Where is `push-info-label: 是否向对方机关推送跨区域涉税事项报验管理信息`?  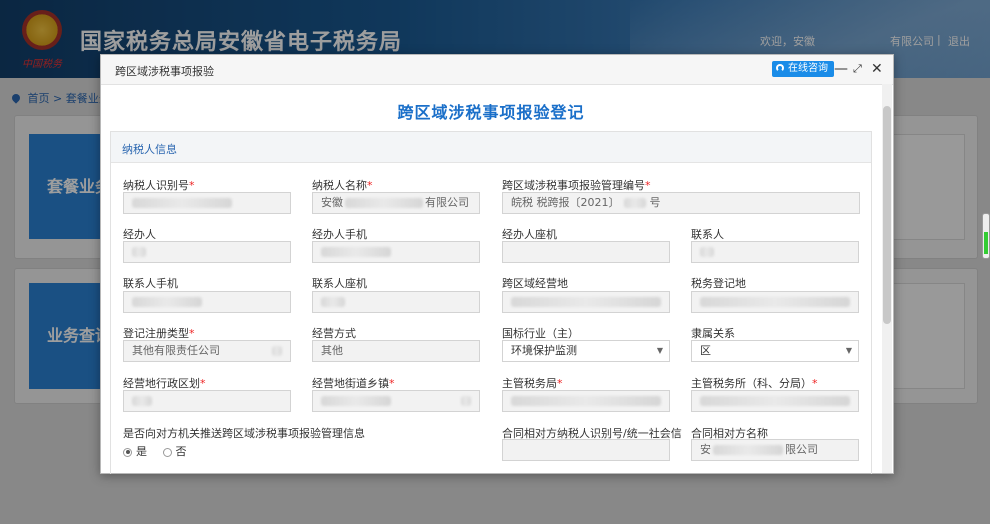
push-info-label: 是否向对方机关推送跨区域涉税事项报验管理信息 is located at coordinates (244, 433).